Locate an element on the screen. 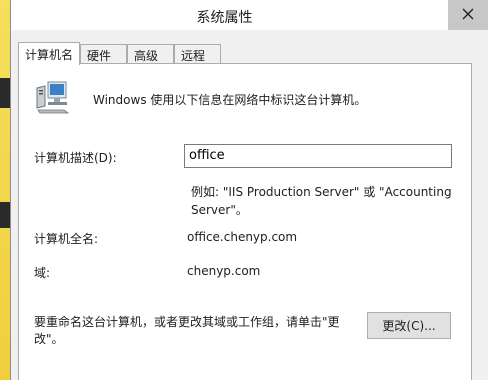 The image size is (488, 380). desktop-background-edge is located at coordinates (5, 190).